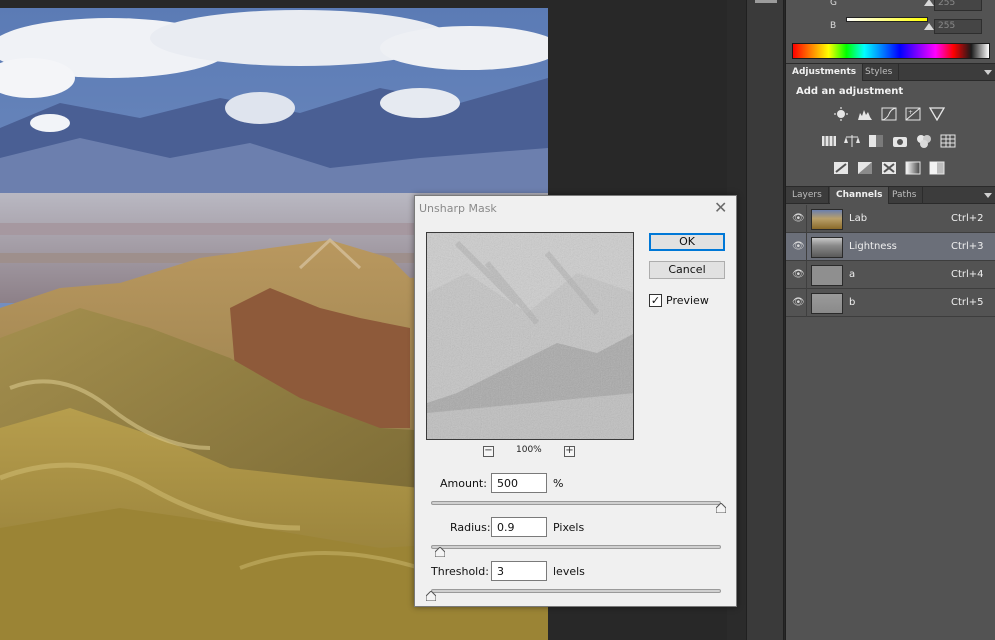 The width and height of the screenshot is (995, 640). What do you see at coordinates (890, 275) in the screenshot?
I see `channel-row-a: 👁 a Ctrl+4` at bounding box center [890, 275].